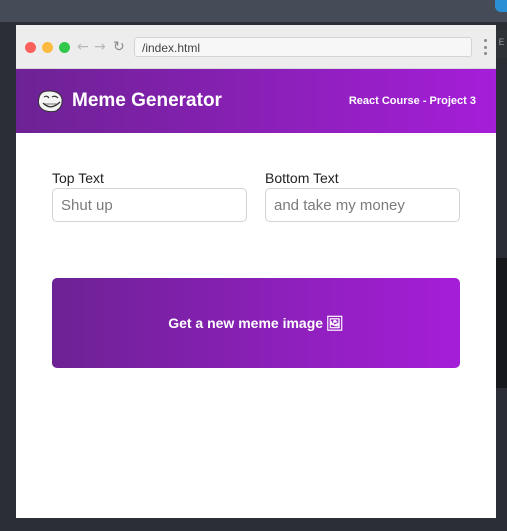 The width and height of the screenshot is (507, 531). Describe the element at coordinates (335, 323) in the screenshot. I see `image-icon: 🖼` at that location.